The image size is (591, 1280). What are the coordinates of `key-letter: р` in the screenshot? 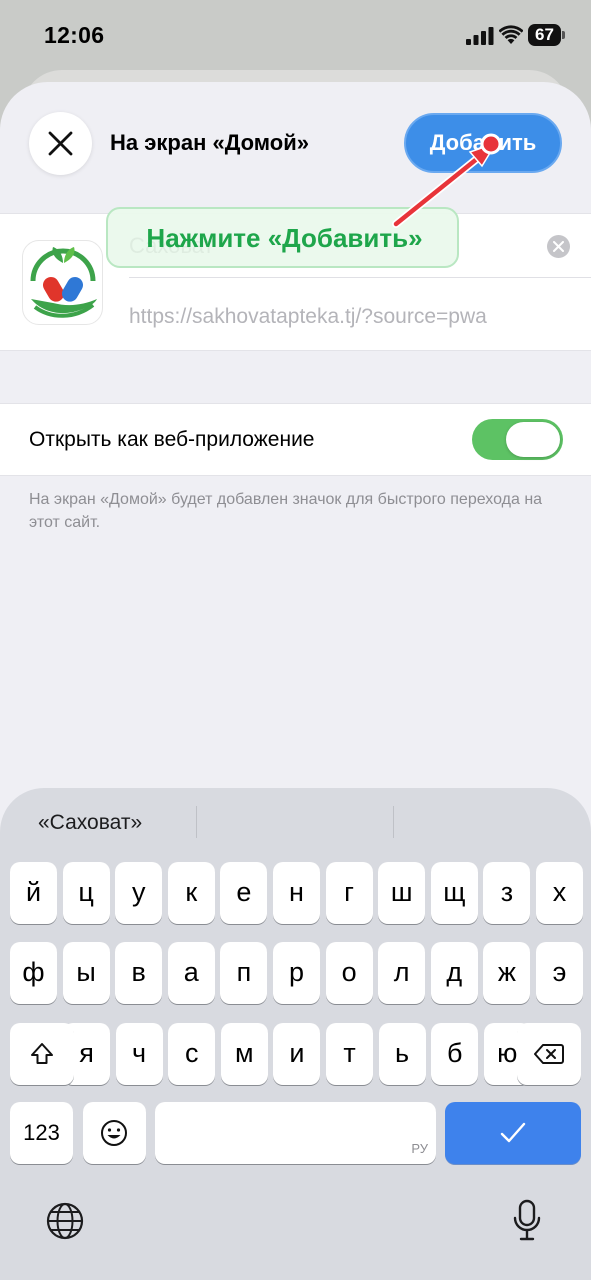 It's located at (296, 973).